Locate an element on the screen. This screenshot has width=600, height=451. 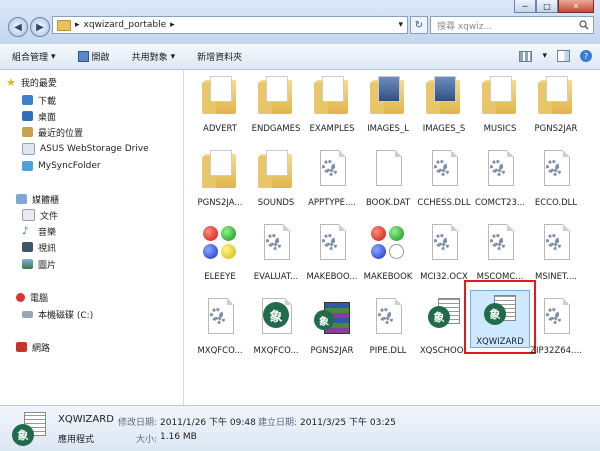
file-name: IMAGES_S is located at coordinates (444, 129).